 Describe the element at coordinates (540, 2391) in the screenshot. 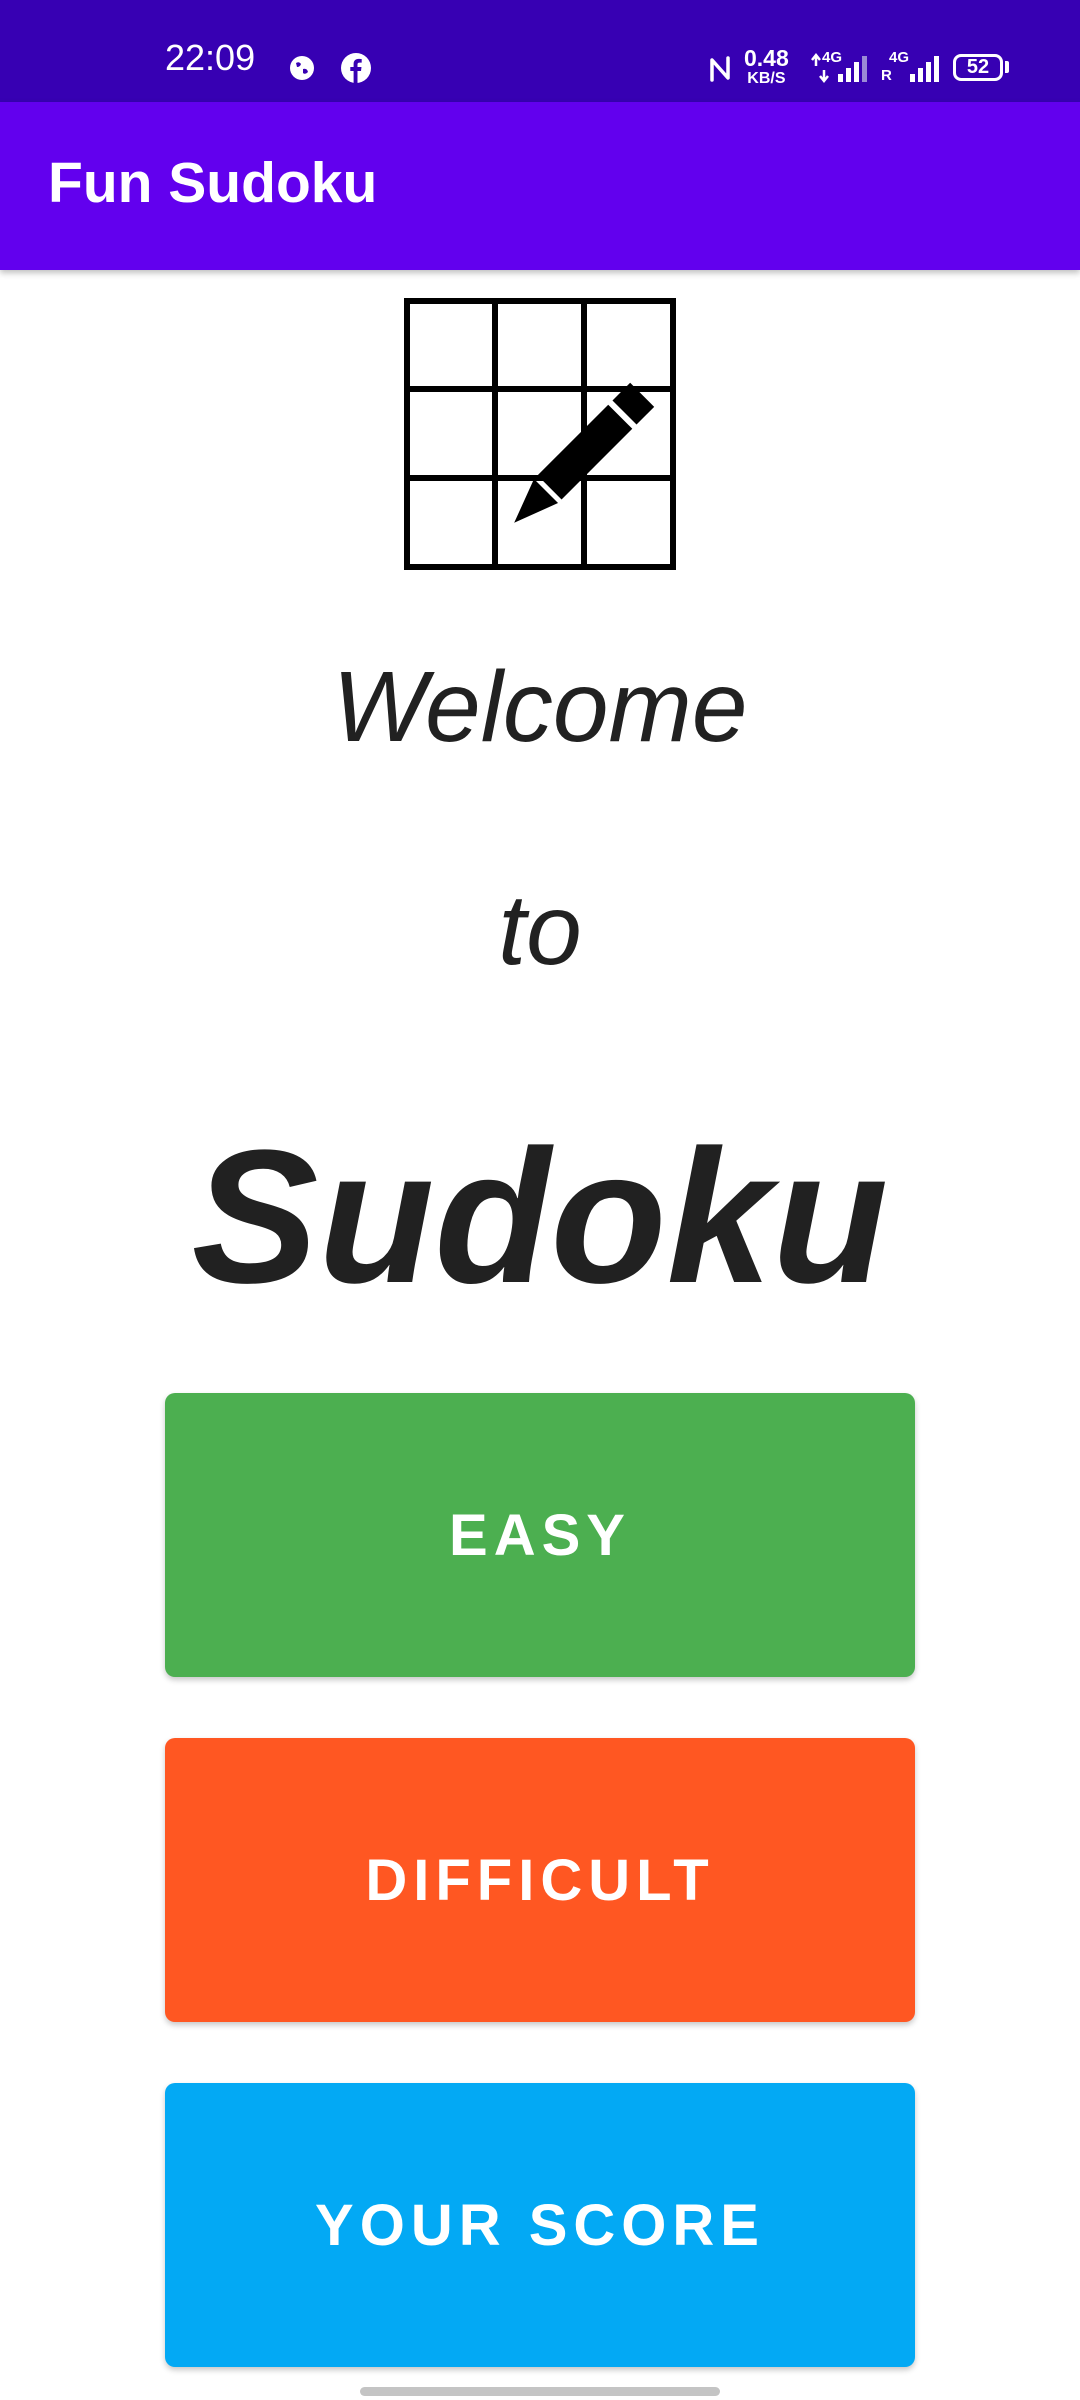

I see `gesture-nav-handle` at that location.